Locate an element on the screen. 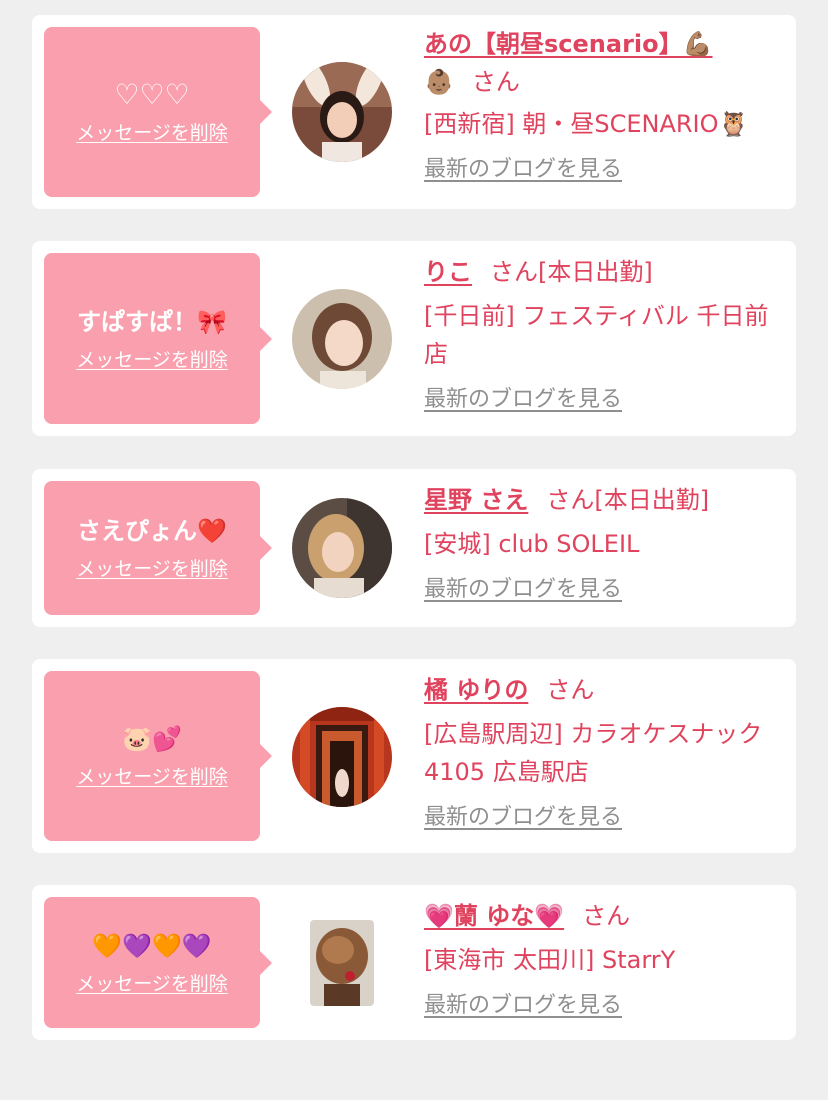 Image resolution: width=828 pixels, height=1100 pixels. girl-portrait-avatar is located at coordinates (342, 339).